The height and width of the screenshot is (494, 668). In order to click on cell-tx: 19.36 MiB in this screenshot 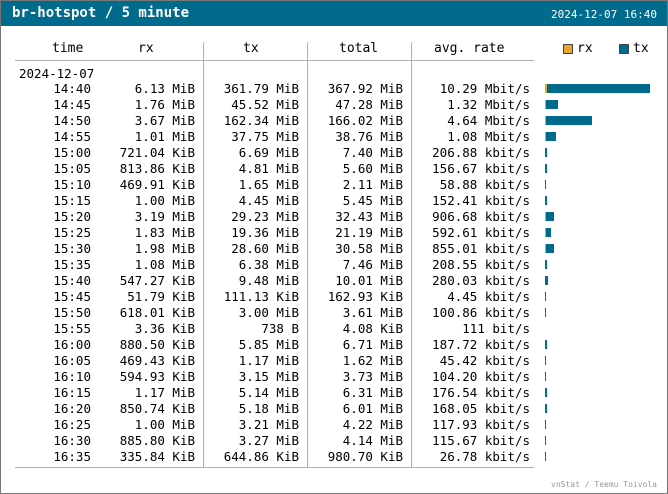, I will do `click(265, 232)`.